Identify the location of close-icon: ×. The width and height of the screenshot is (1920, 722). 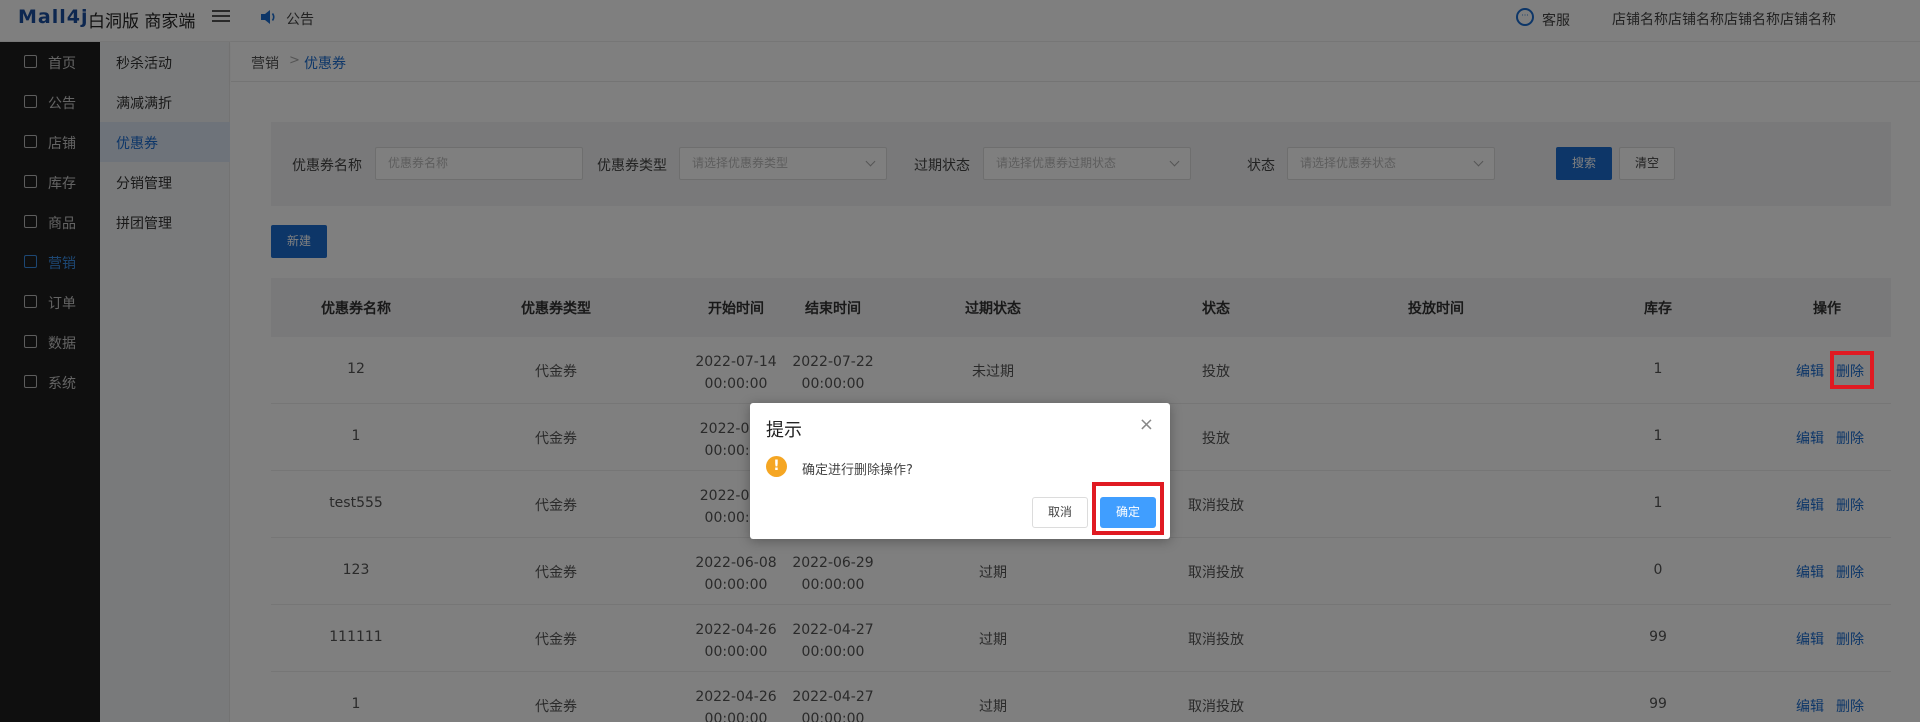
(1146, 424).